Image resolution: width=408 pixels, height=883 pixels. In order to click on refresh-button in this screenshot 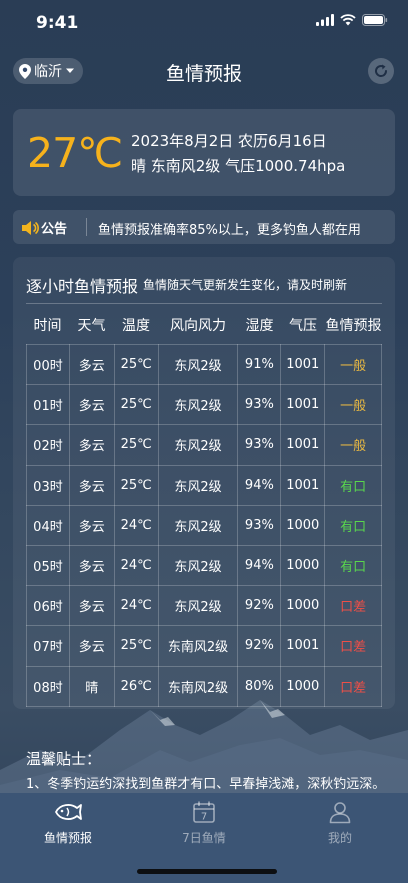, I will do `click(381, 71)`.